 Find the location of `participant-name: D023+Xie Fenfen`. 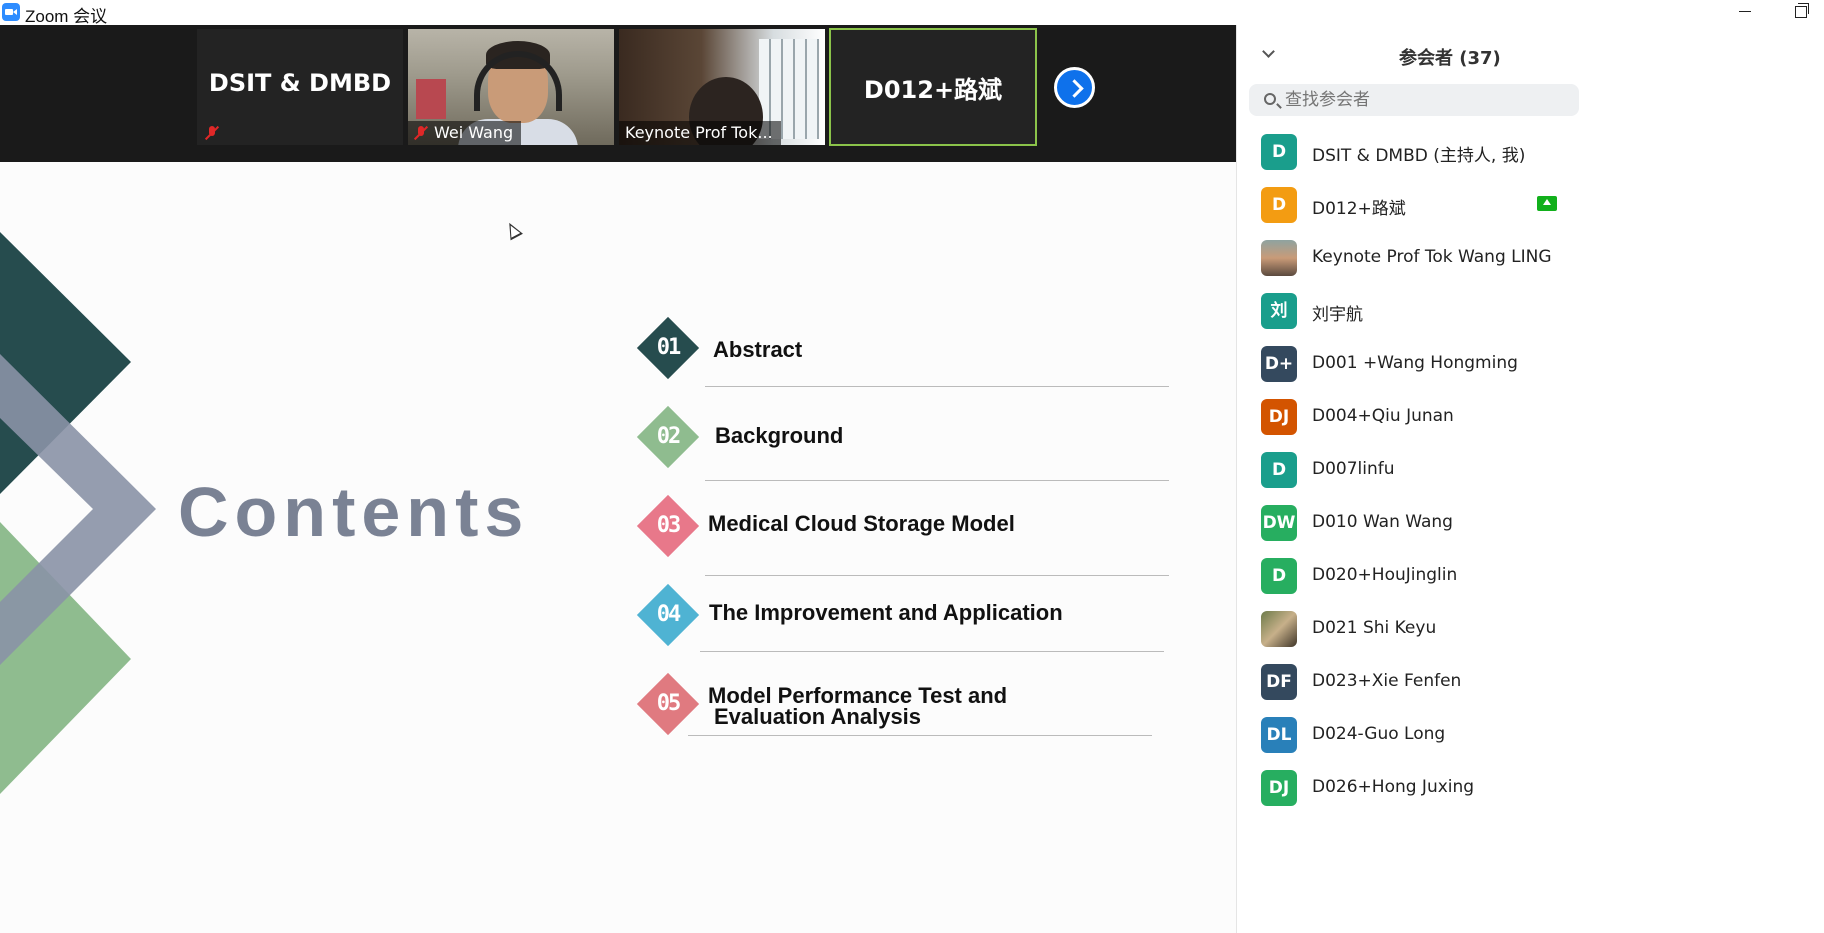

participant-name: D023+Xie Fenfen is located at coordinates (1387, 681).